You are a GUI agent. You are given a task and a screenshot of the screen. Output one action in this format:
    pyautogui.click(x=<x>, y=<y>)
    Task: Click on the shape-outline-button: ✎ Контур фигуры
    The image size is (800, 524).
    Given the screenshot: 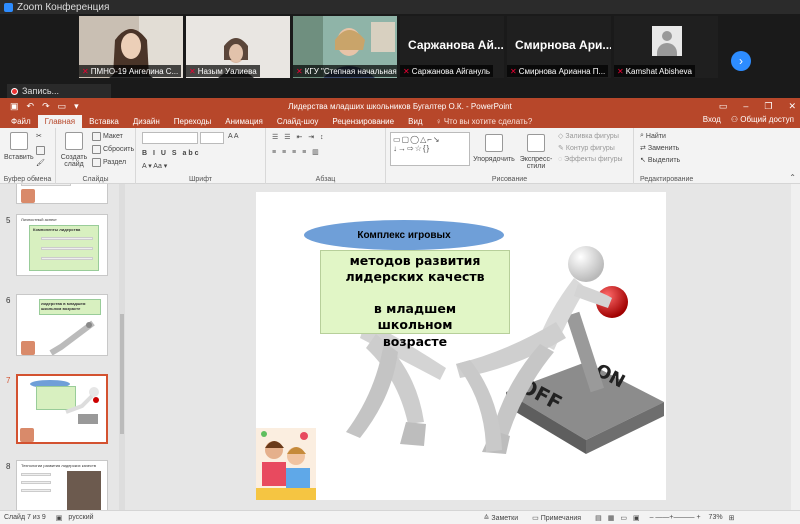 What is the action you would take?
    pyautogui.click(x=586, y=148)
    